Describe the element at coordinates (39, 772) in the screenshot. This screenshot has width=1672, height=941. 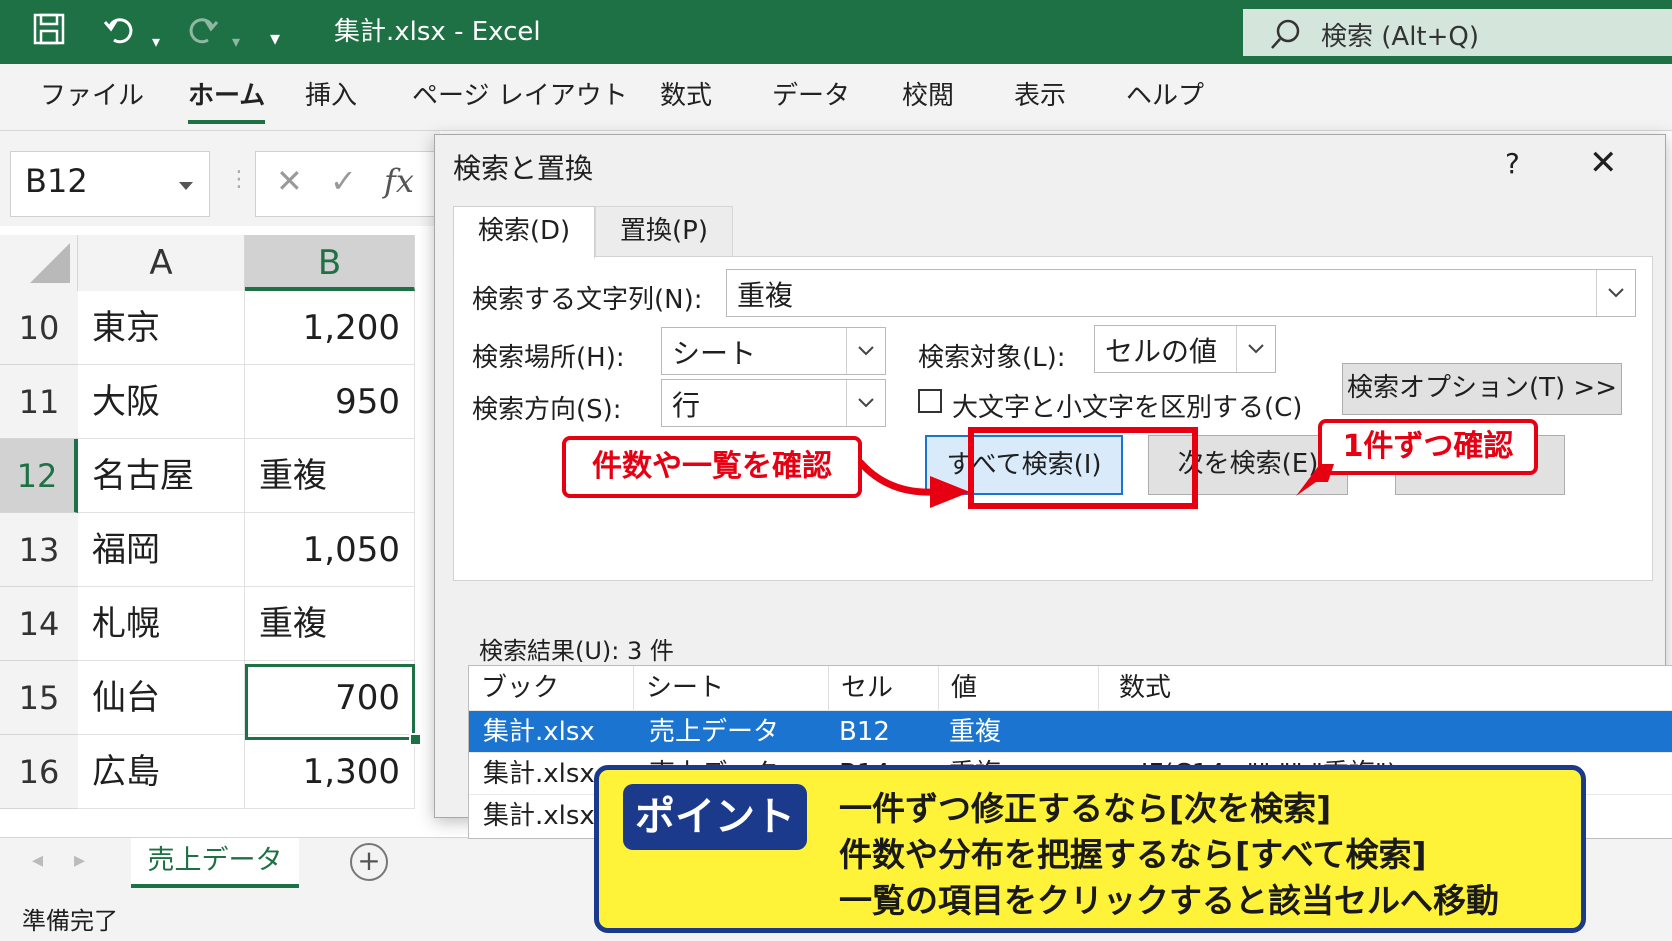
I see `row-header: 16` at that location.